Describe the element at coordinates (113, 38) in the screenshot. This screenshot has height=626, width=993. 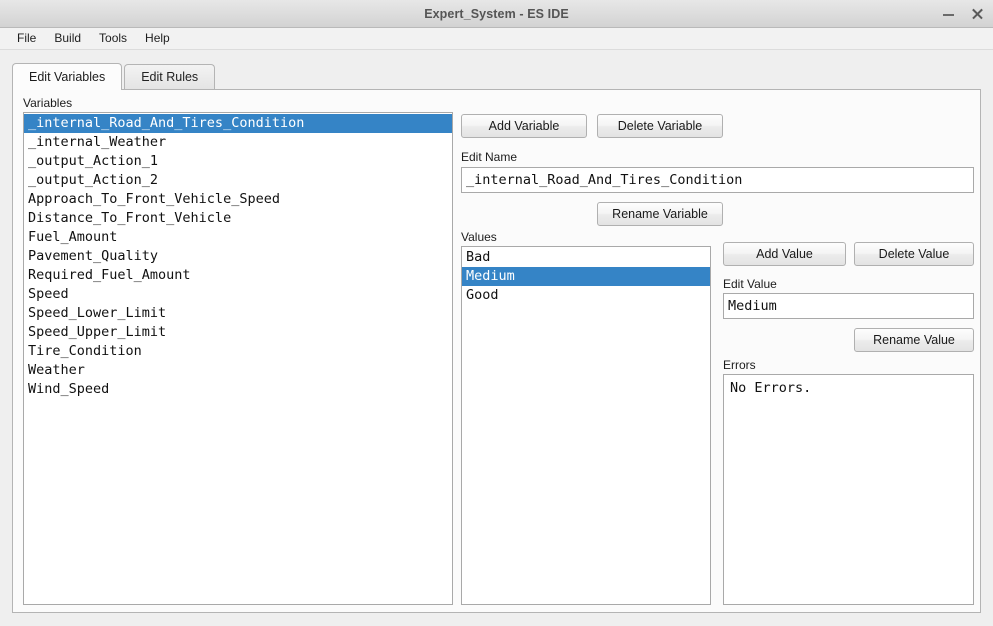
I see `menu-item-tools: Tools` at that location.